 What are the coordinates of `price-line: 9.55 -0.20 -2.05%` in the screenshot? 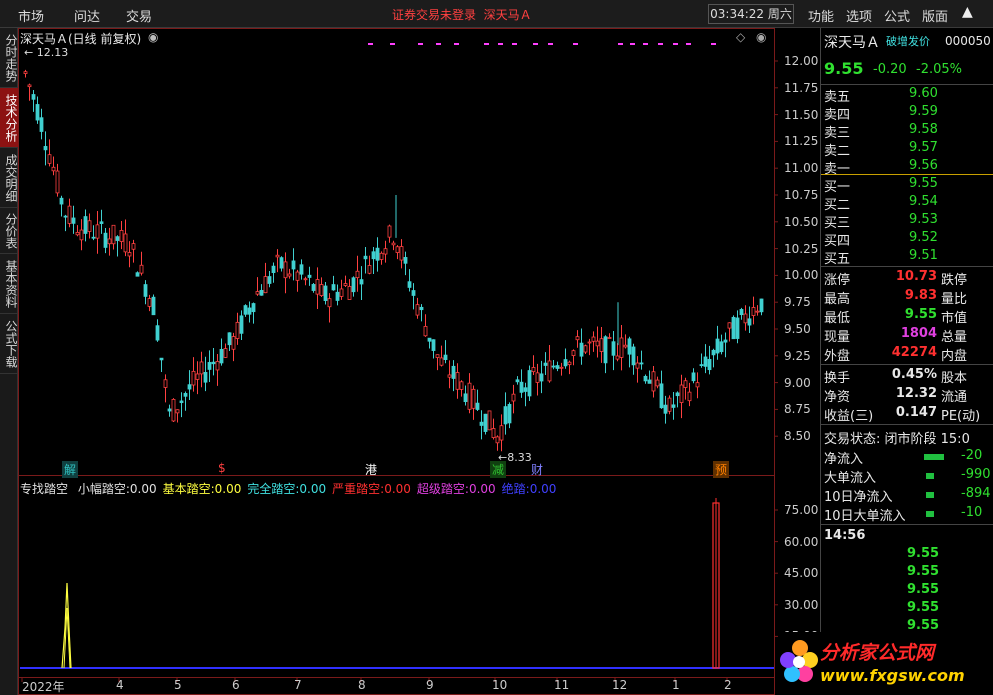 It's located at (907, 70).